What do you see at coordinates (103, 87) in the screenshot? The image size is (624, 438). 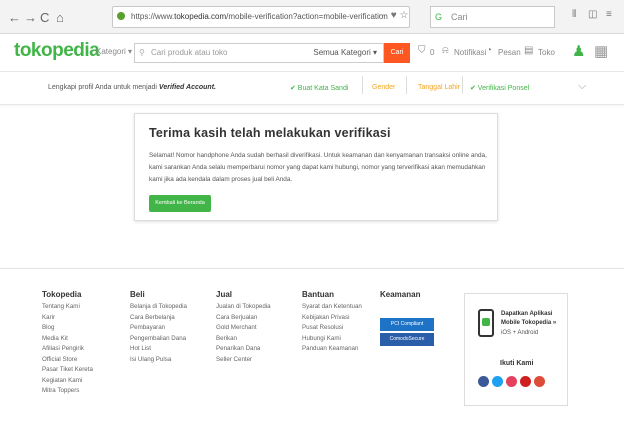 I see `profile-message-text: Lengkapi profil Anda untuk menjadi` at bounding box center [103, 87].